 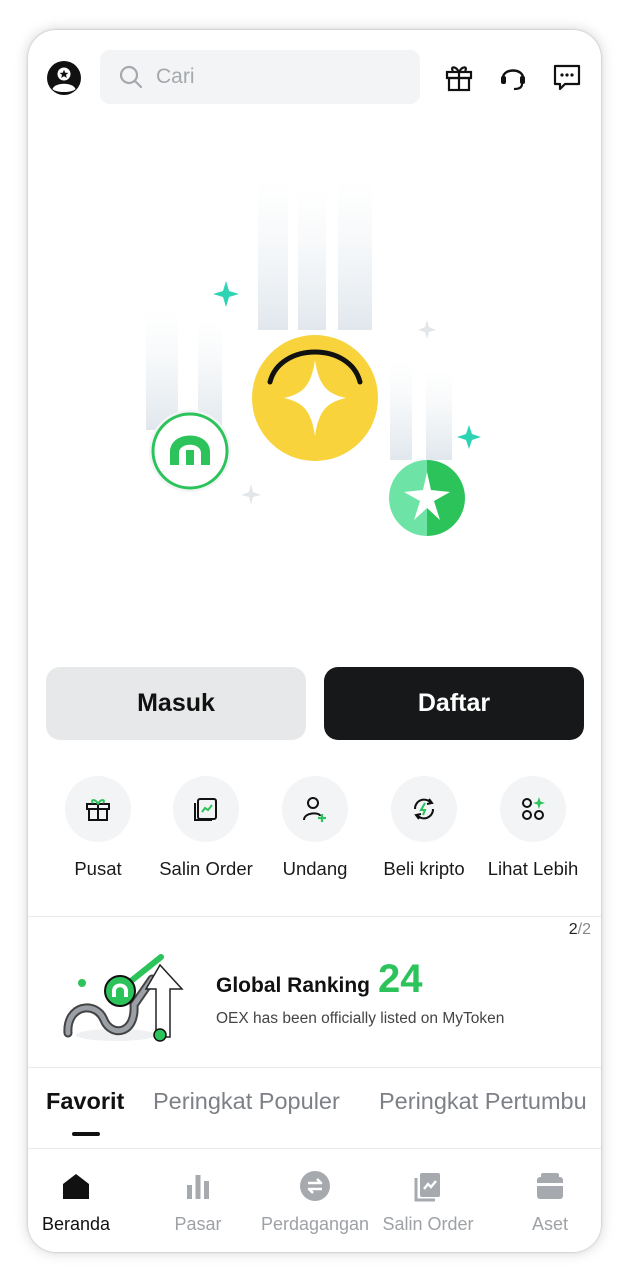 What do you see at coordinates (198, 1224) in the screenshot?
I see `nav-label: Pasar` at bounding box center [198, 1224].